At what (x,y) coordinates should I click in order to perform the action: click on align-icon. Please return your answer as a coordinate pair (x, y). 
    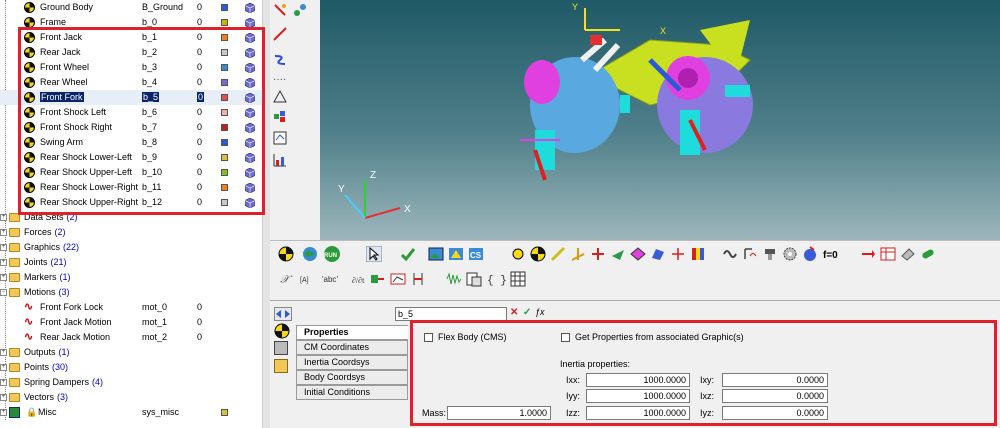
    Looking at the image, I should click on (418, 279).